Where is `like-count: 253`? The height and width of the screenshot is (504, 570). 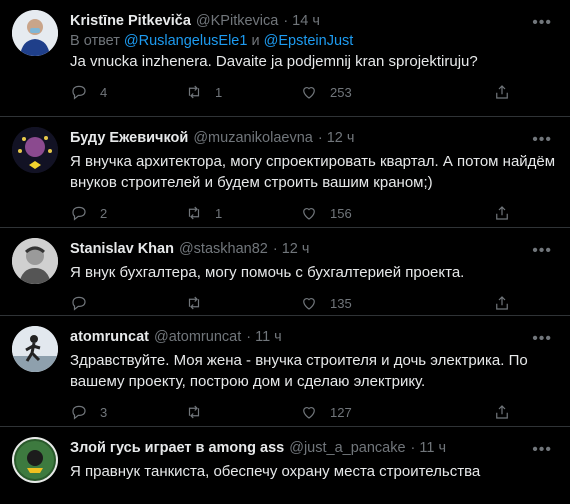 like-count: 253 is located at coordinates (341, 92).